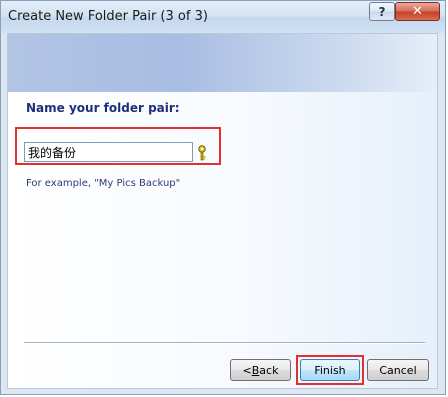 This screenshot has height=397, width=448. I want to click on back-button: < Back, so click(260, 370).